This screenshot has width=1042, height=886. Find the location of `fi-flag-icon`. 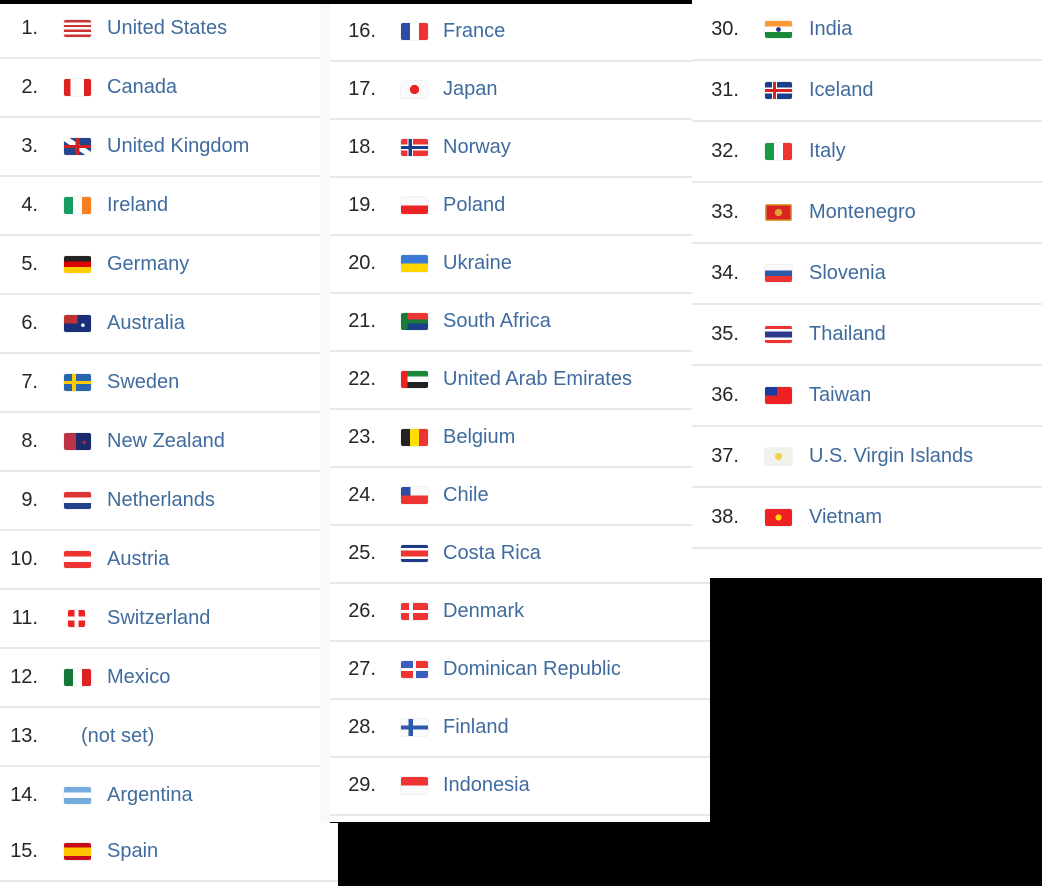

fi-flag-icon is located at coordinates (414, 727).